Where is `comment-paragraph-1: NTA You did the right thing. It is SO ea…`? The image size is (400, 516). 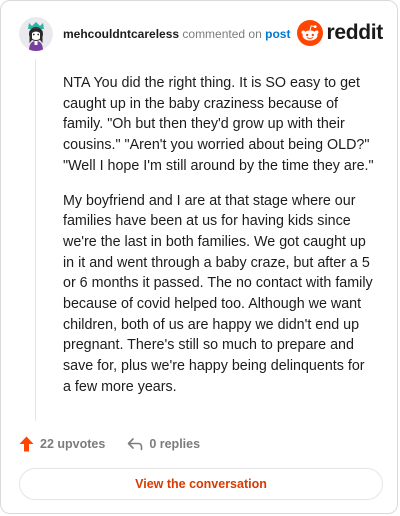 comment-paragraph-1: NTA You did the right thing. It is SO ea… is located at coordinates (218, 124).